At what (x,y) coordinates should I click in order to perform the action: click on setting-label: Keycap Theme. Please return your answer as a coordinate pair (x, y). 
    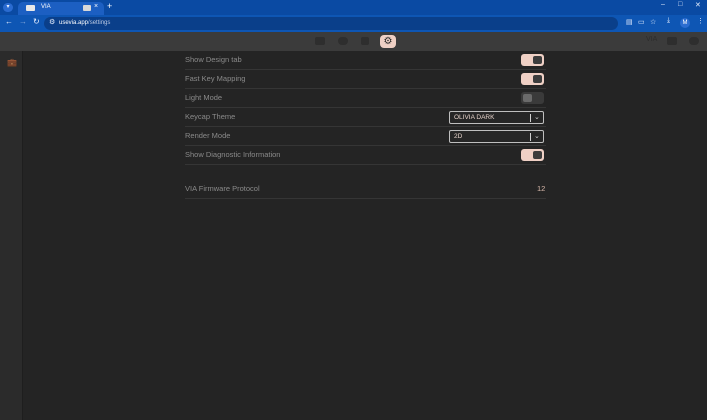
    Looking at the image, I should click on (210, 116).